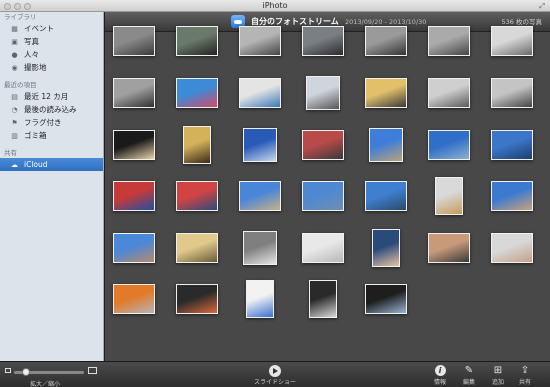  I want to click on sidebar-item-label: フラグ付き, so click(43, 122).